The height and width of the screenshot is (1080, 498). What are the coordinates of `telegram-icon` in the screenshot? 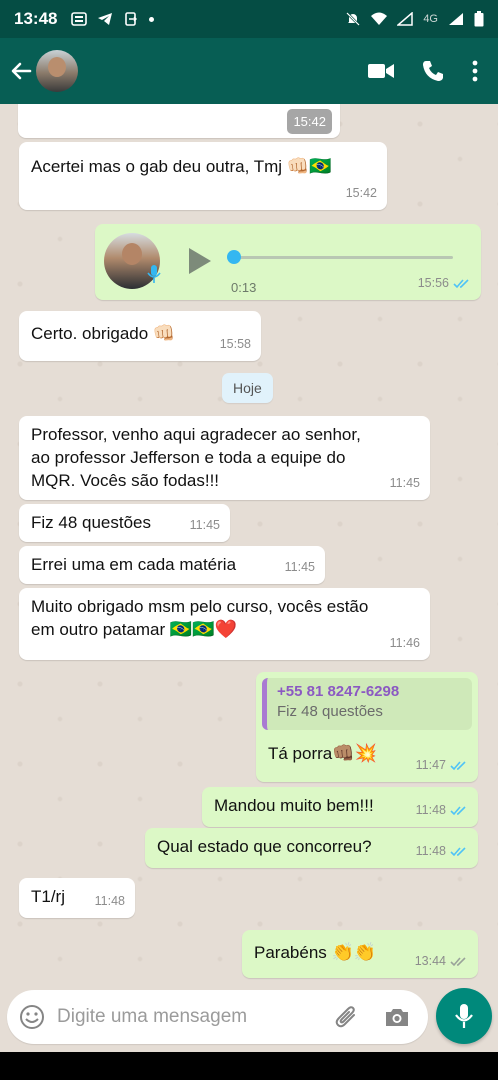 It's located at (105, 19).